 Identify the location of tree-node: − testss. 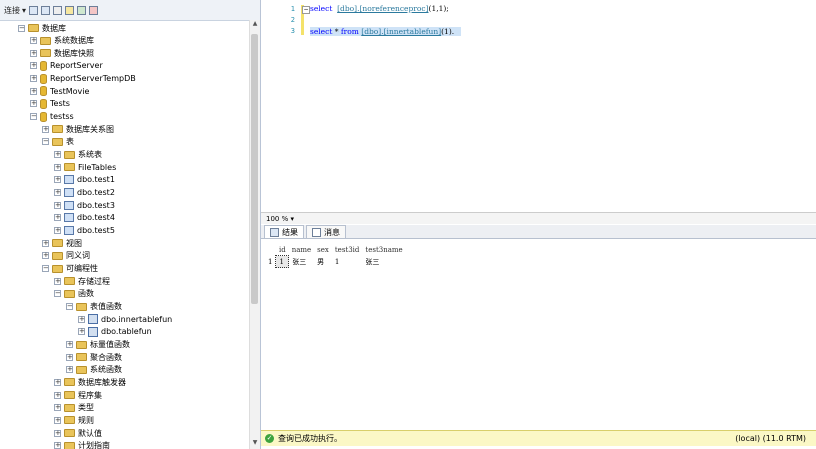
(52, 117).